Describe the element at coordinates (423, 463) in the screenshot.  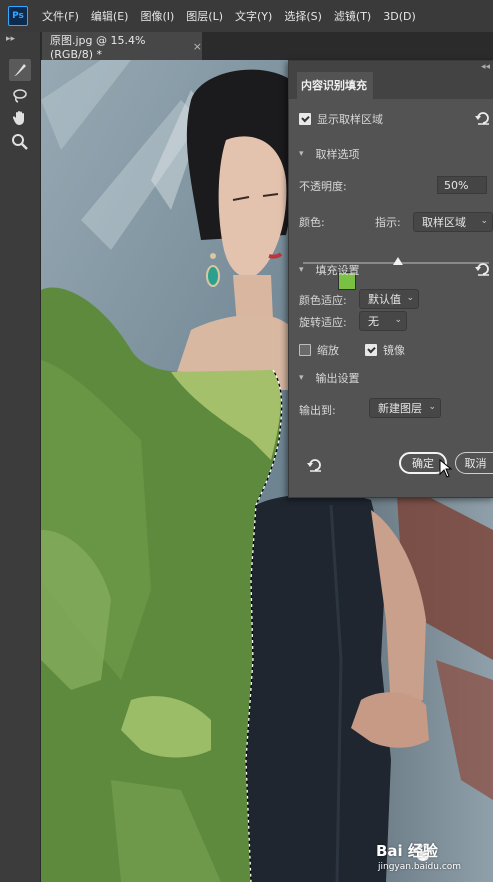
I see `ok-button-label: 确定` at that location.